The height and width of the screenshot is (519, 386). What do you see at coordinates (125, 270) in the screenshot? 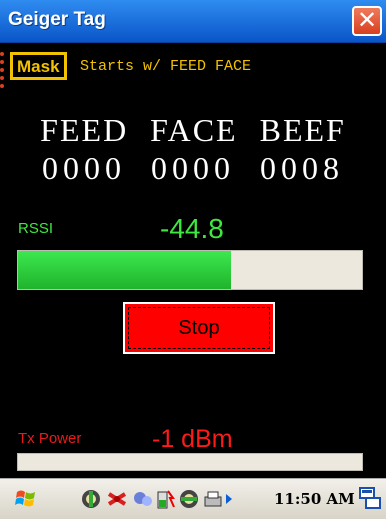
I see `rssi-progress-fill` at bounding box center [125, 270].